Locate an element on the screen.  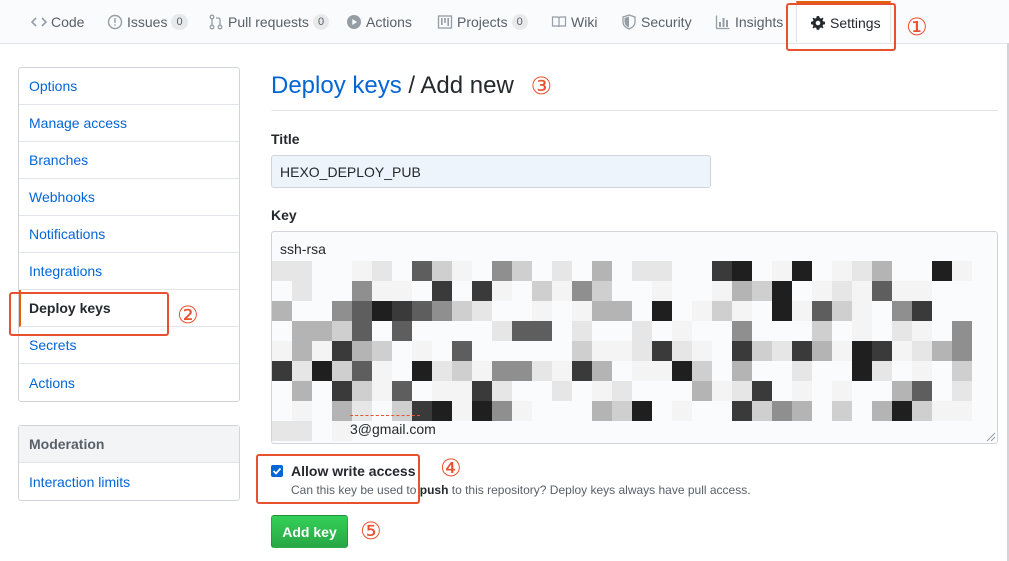
sidebar-item-branches: Branches is located at coordinates (129, 160).